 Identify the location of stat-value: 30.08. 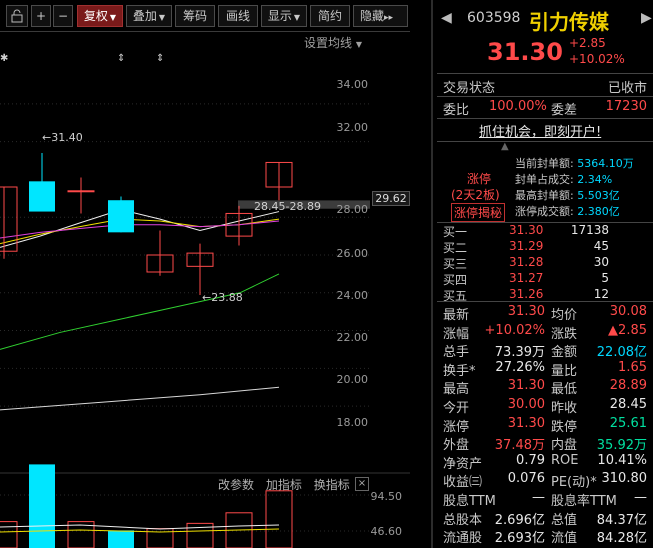
(628, 311).